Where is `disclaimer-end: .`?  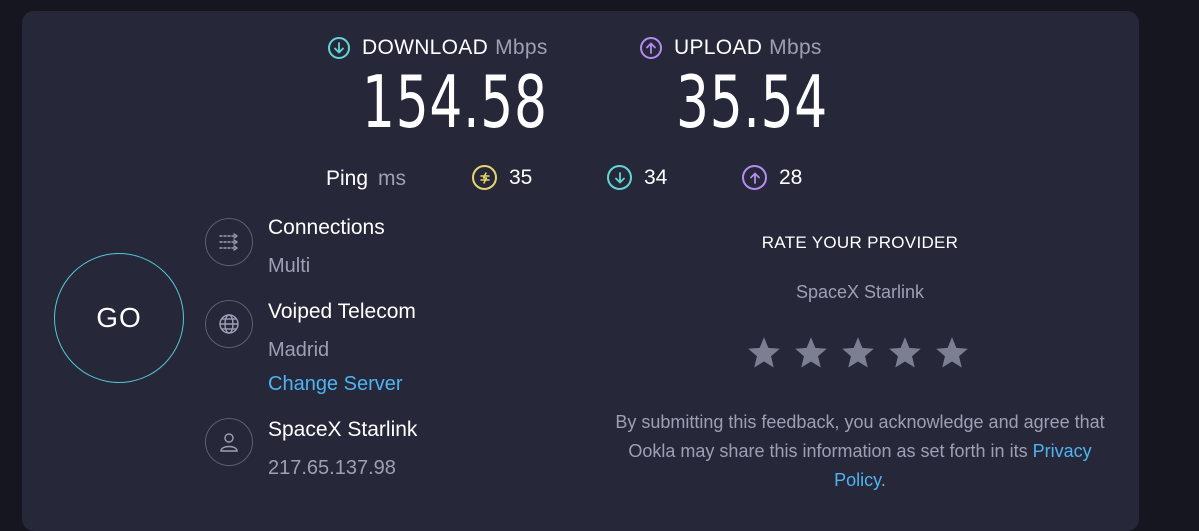
disclaimer-end: . is located at coordinates (883, 480).